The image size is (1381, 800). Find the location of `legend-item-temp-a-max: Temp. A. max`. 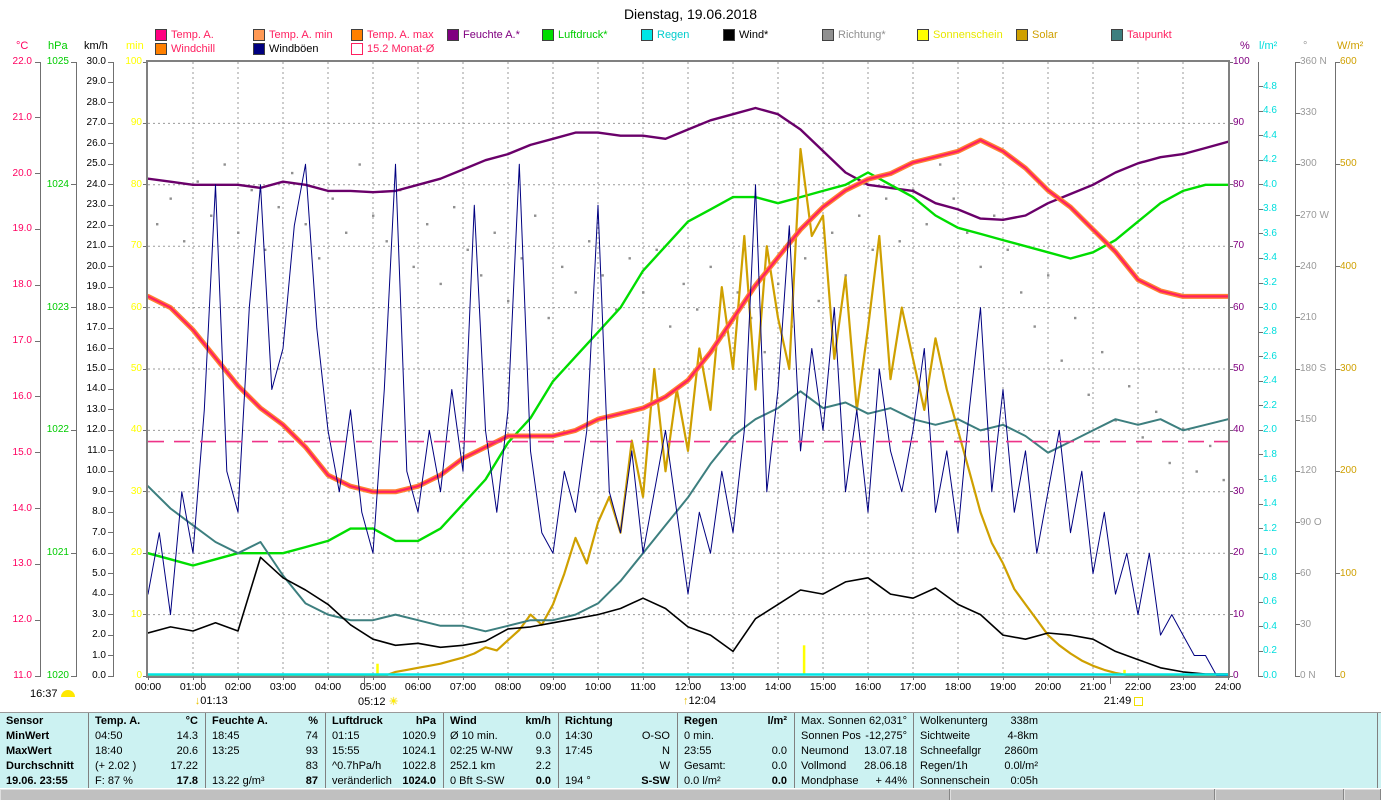

legend-item-temp-a-max: Temp. A. max is located at coordinates (392, 35).